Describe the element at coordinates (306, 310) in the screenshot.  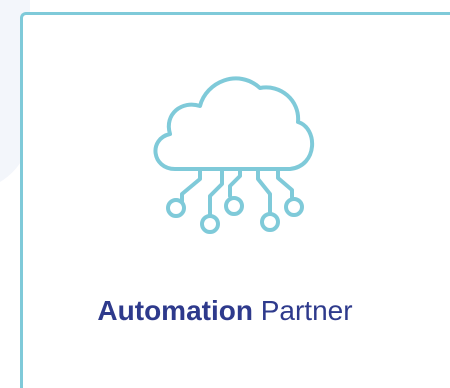
I see `card-title-regular: Partner` at that location.